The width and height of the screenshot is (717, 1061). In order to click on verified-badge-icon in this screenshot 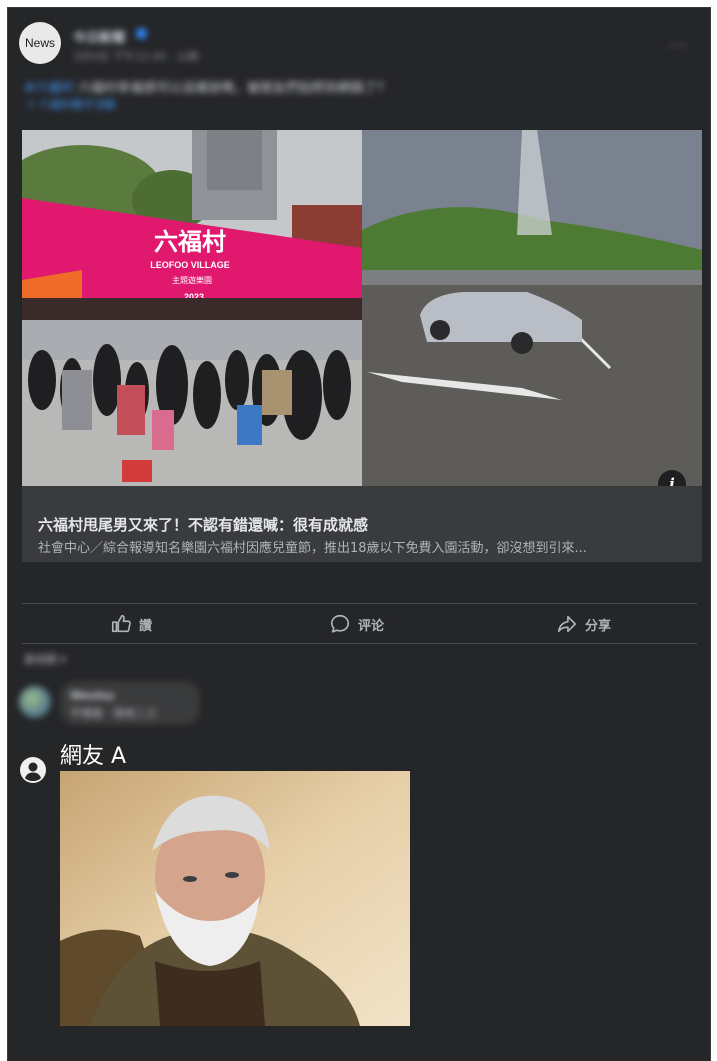, I will do `click(141, 33)`.